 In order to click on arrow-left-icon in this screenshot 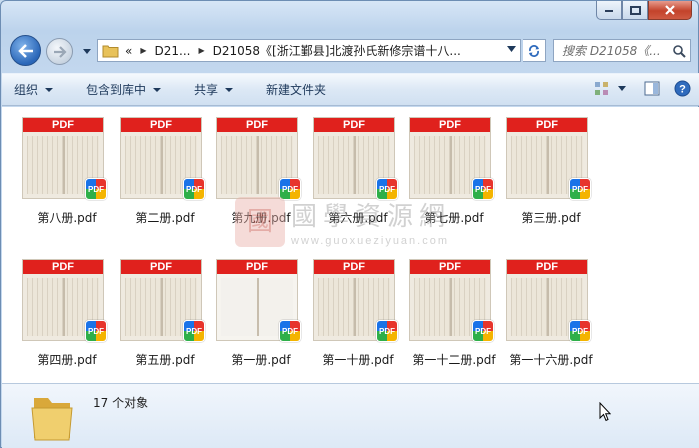, I will do `click(25, 50)`.